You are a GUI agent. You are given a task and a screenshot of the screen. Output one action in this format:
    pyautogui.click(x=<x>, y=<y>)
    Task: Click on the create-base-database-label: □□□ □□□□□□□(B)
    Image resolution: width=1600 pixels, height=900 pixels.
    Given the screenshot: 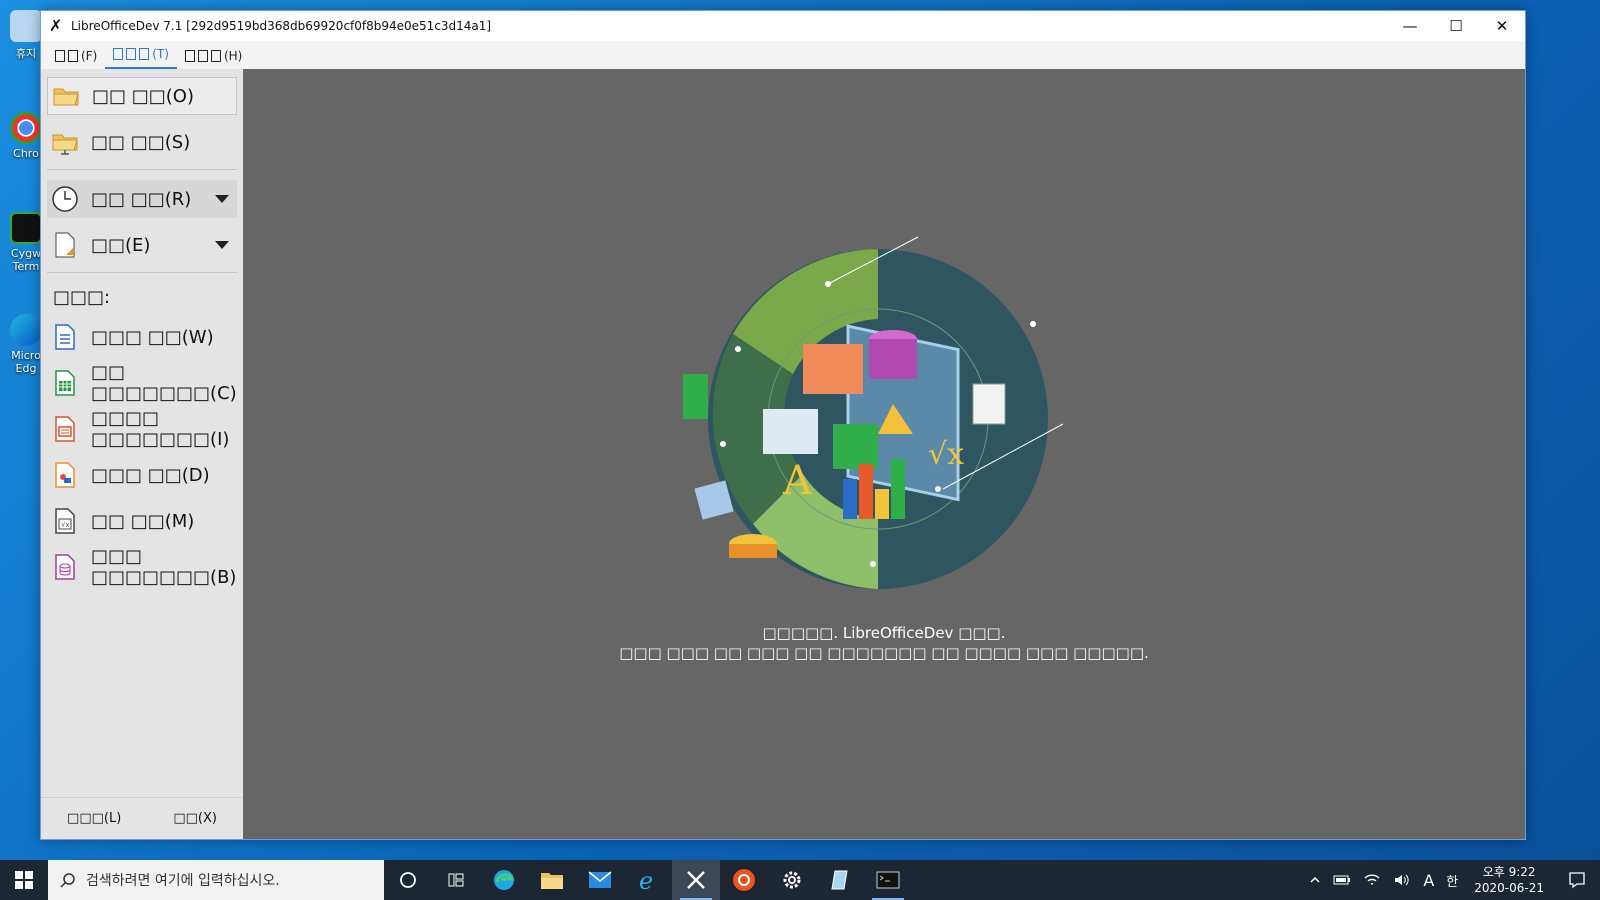 What is the action you would take?
    pyautogui.click(x=164, y=567)
    